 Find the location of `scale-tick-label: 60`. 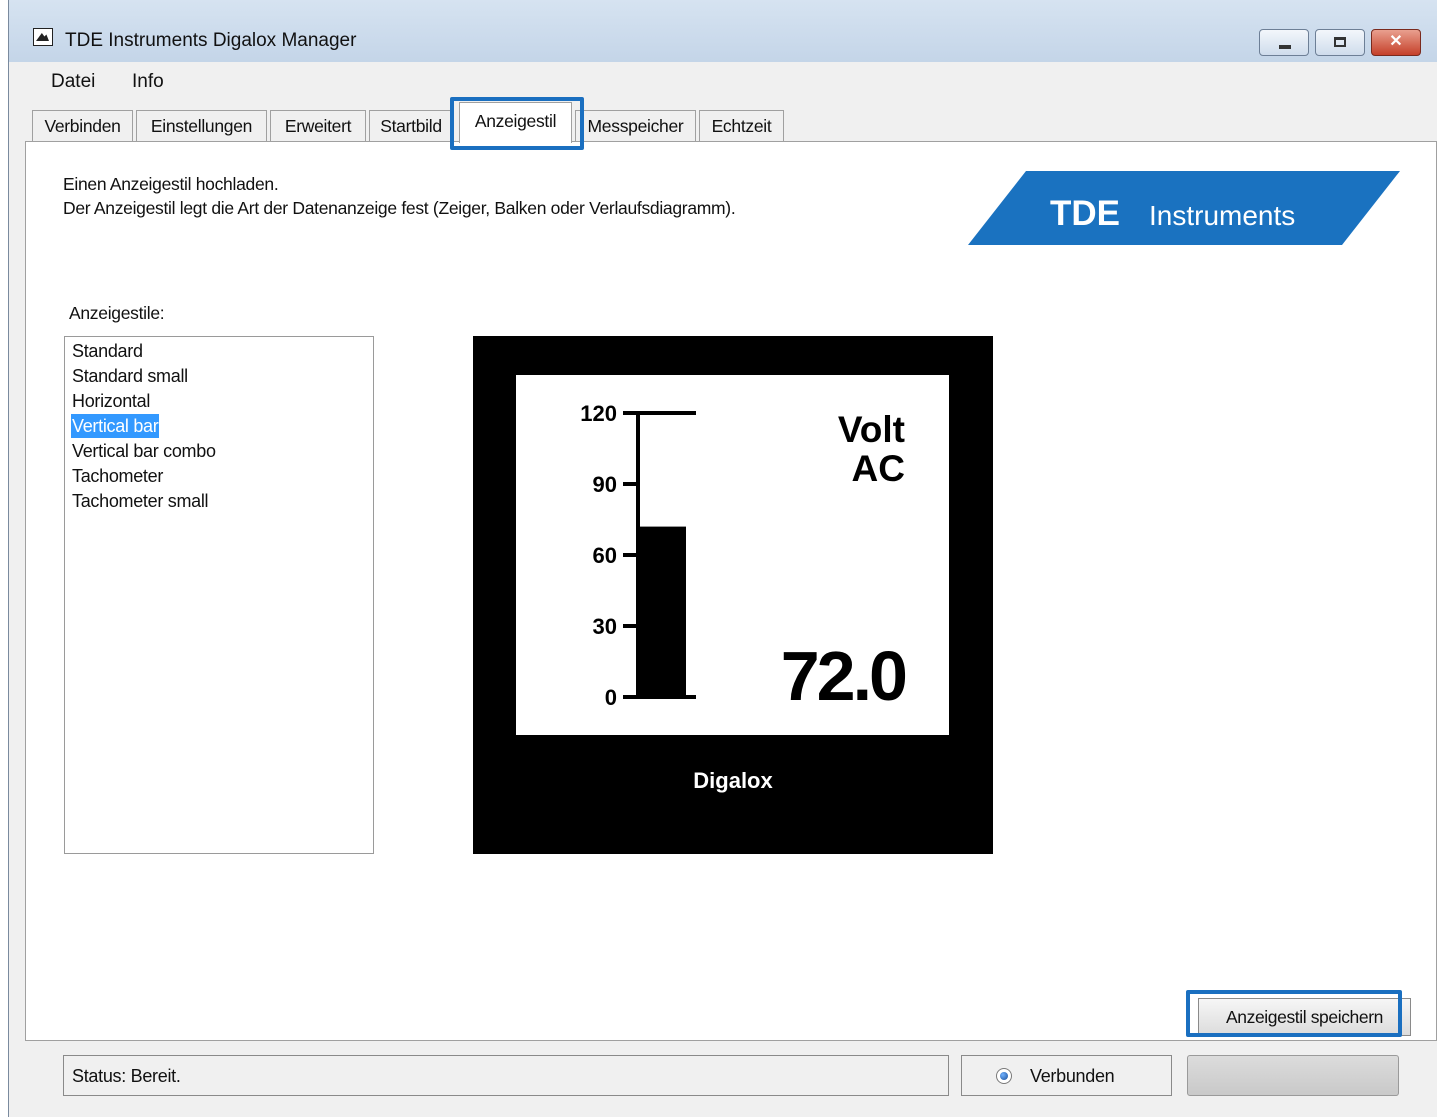

scale-tick-label: 60 is located at coordinates (605, 555).